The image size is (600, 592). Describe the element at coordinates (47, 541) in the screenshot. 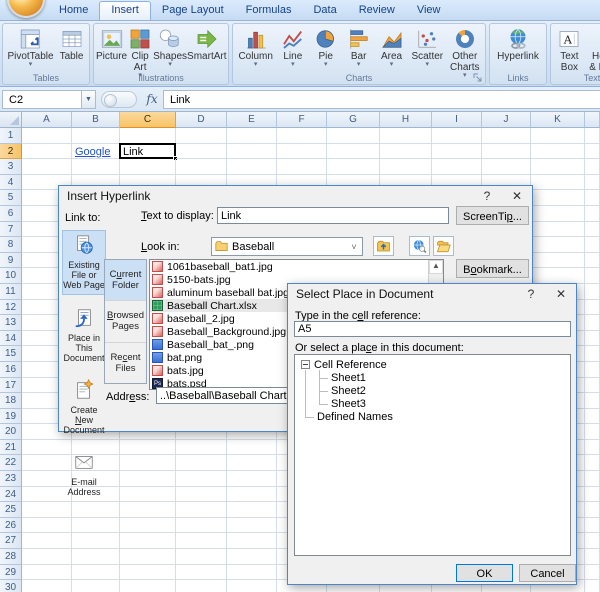

I see `cell-A27` at that location.